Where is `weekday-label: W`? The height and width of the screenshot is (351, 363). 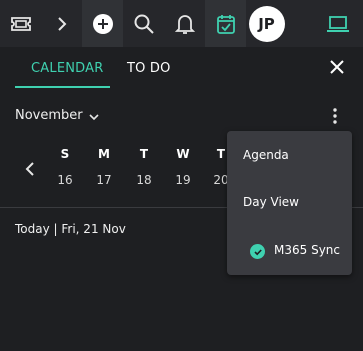 weekday-label: W is located at coordinates (183, 154).